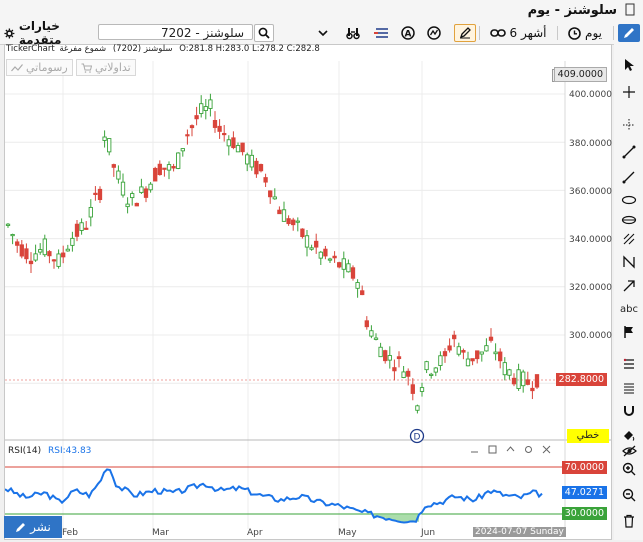  Describe the element at coordinates (528, 33) in the screenshot. I see `range-label: 6 أشهر` at that location.